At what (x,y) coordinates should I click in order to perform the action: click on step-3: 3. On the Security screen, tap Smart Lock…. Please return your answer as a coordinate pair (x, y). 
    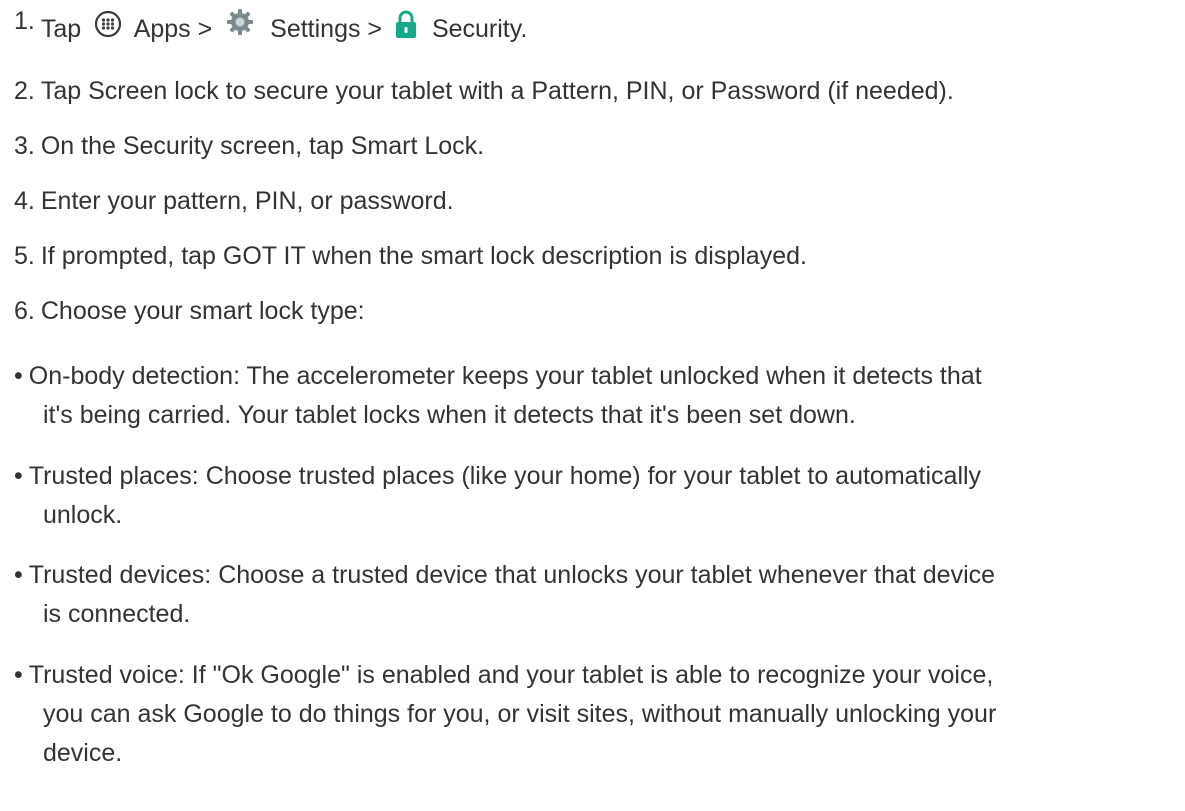
    Looking at the image, I should click on (249, 146).